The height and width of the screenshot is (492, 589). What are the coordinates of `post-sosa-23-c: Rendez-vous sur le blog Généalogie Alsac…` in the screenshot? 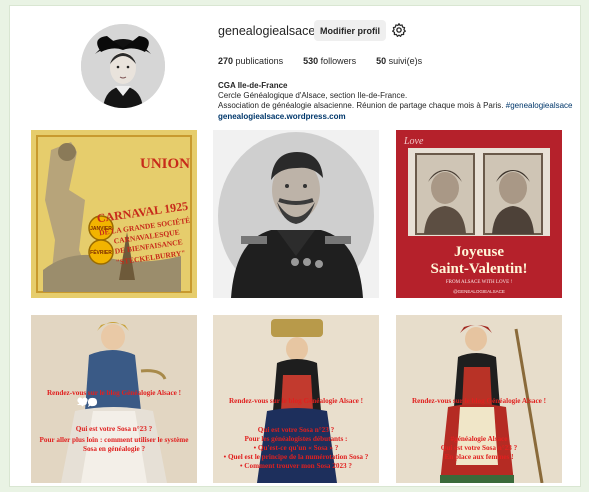 It's located at (479, 399).